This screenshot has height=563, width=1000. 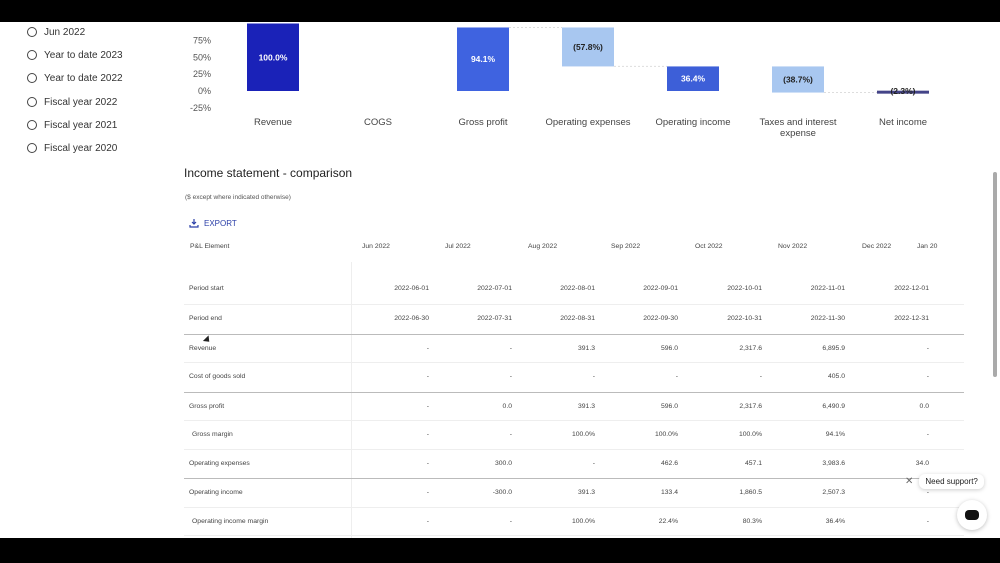 What do you see at coordinates (668, 521) in the screenshot?
I see `table-cell: 22.4%` at bounding box center [668, 521].